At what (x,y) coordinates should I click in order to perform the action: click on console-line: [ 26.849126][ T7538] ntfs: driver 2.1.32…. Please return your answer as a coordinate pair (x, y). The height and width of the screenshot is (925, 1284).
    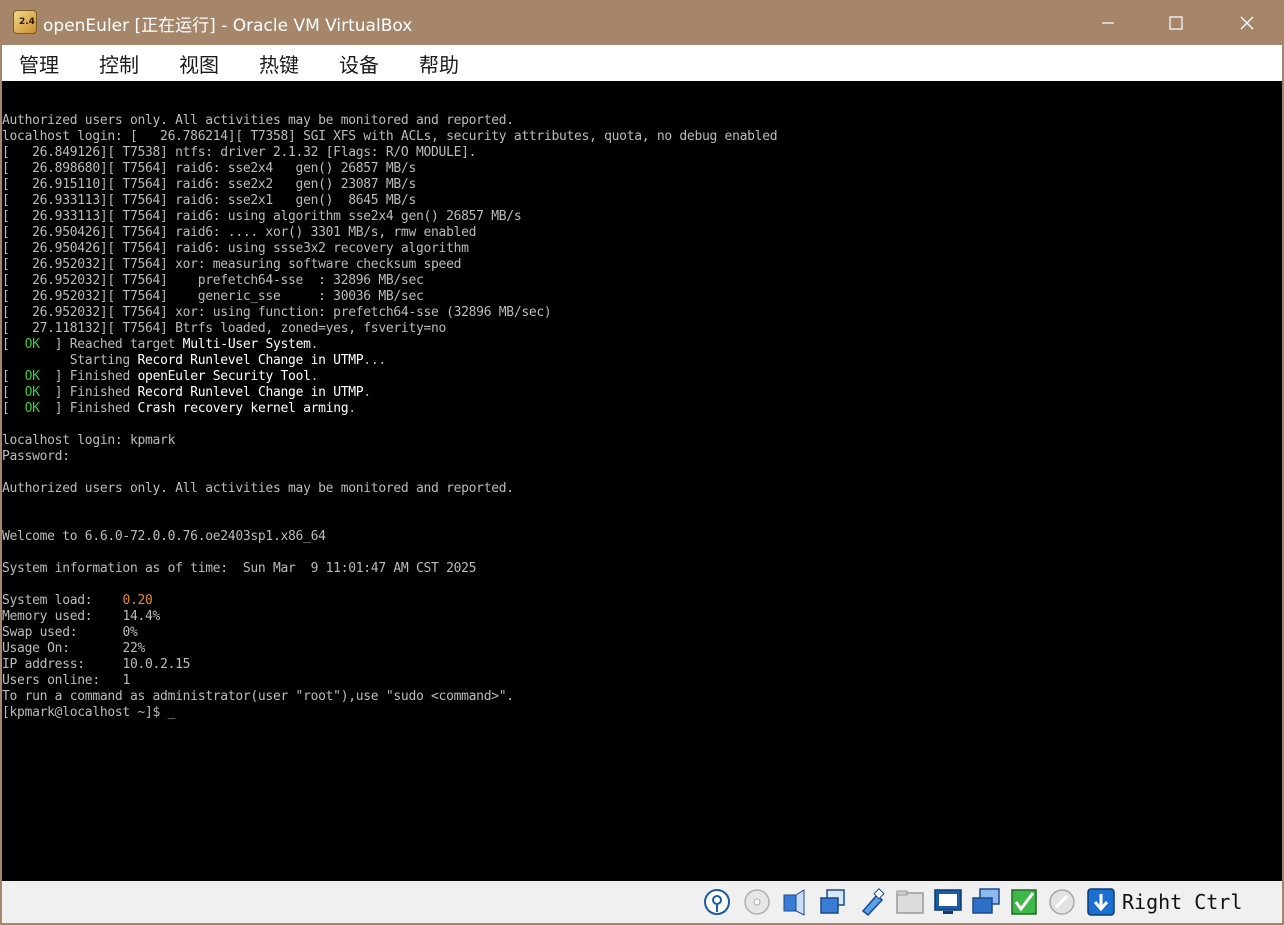
    Looking at the image, I should click on (239, 152).